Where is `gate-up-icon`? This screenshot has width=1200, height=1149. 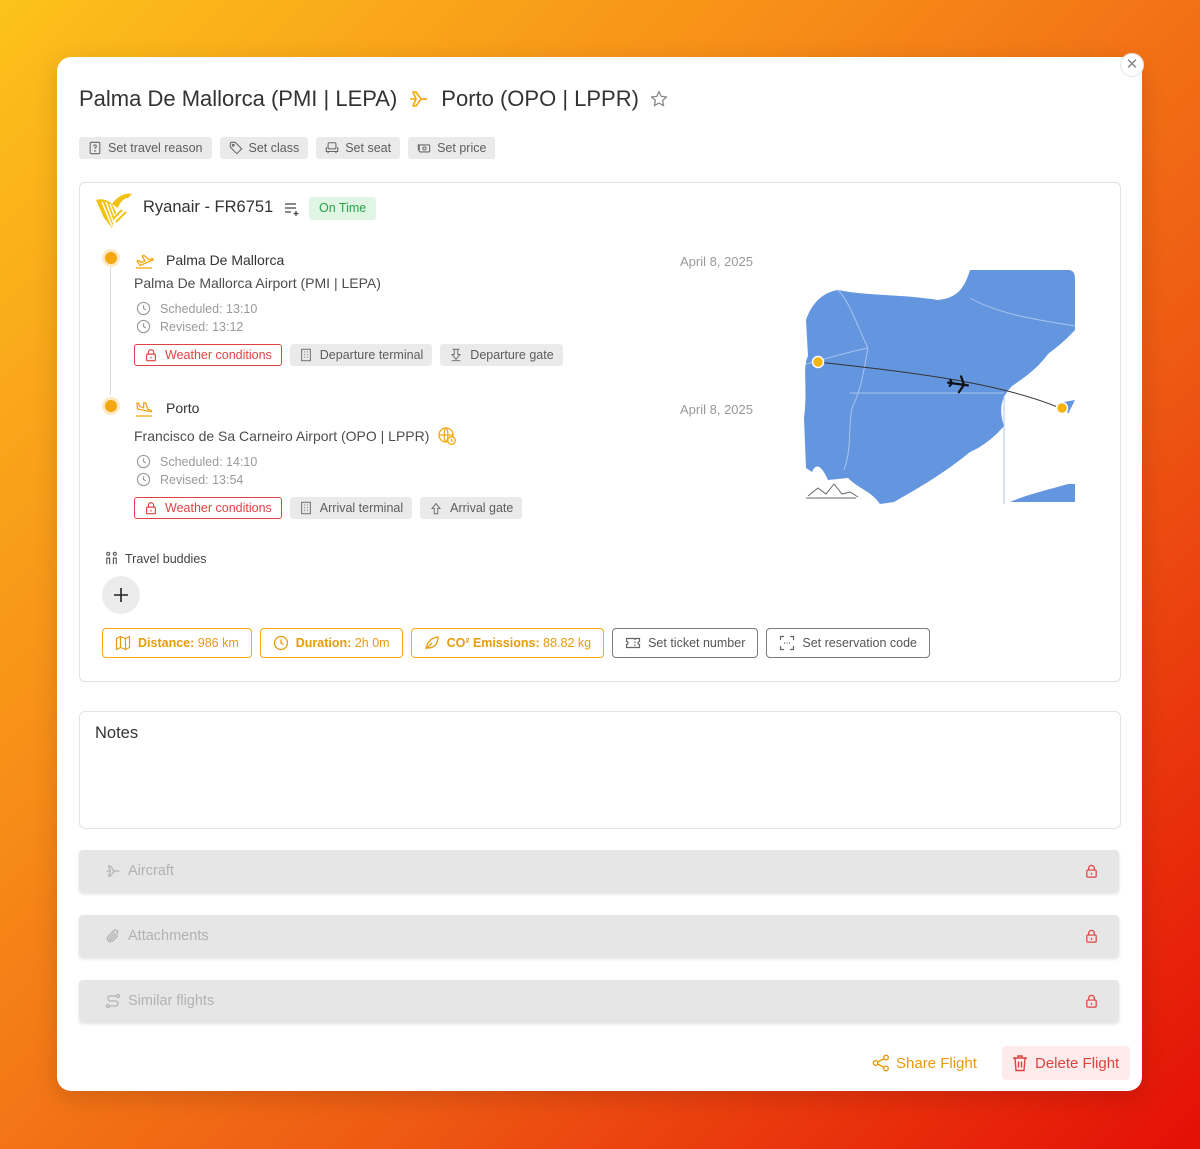 gate-up-icon is located at coordinates (436, 508).